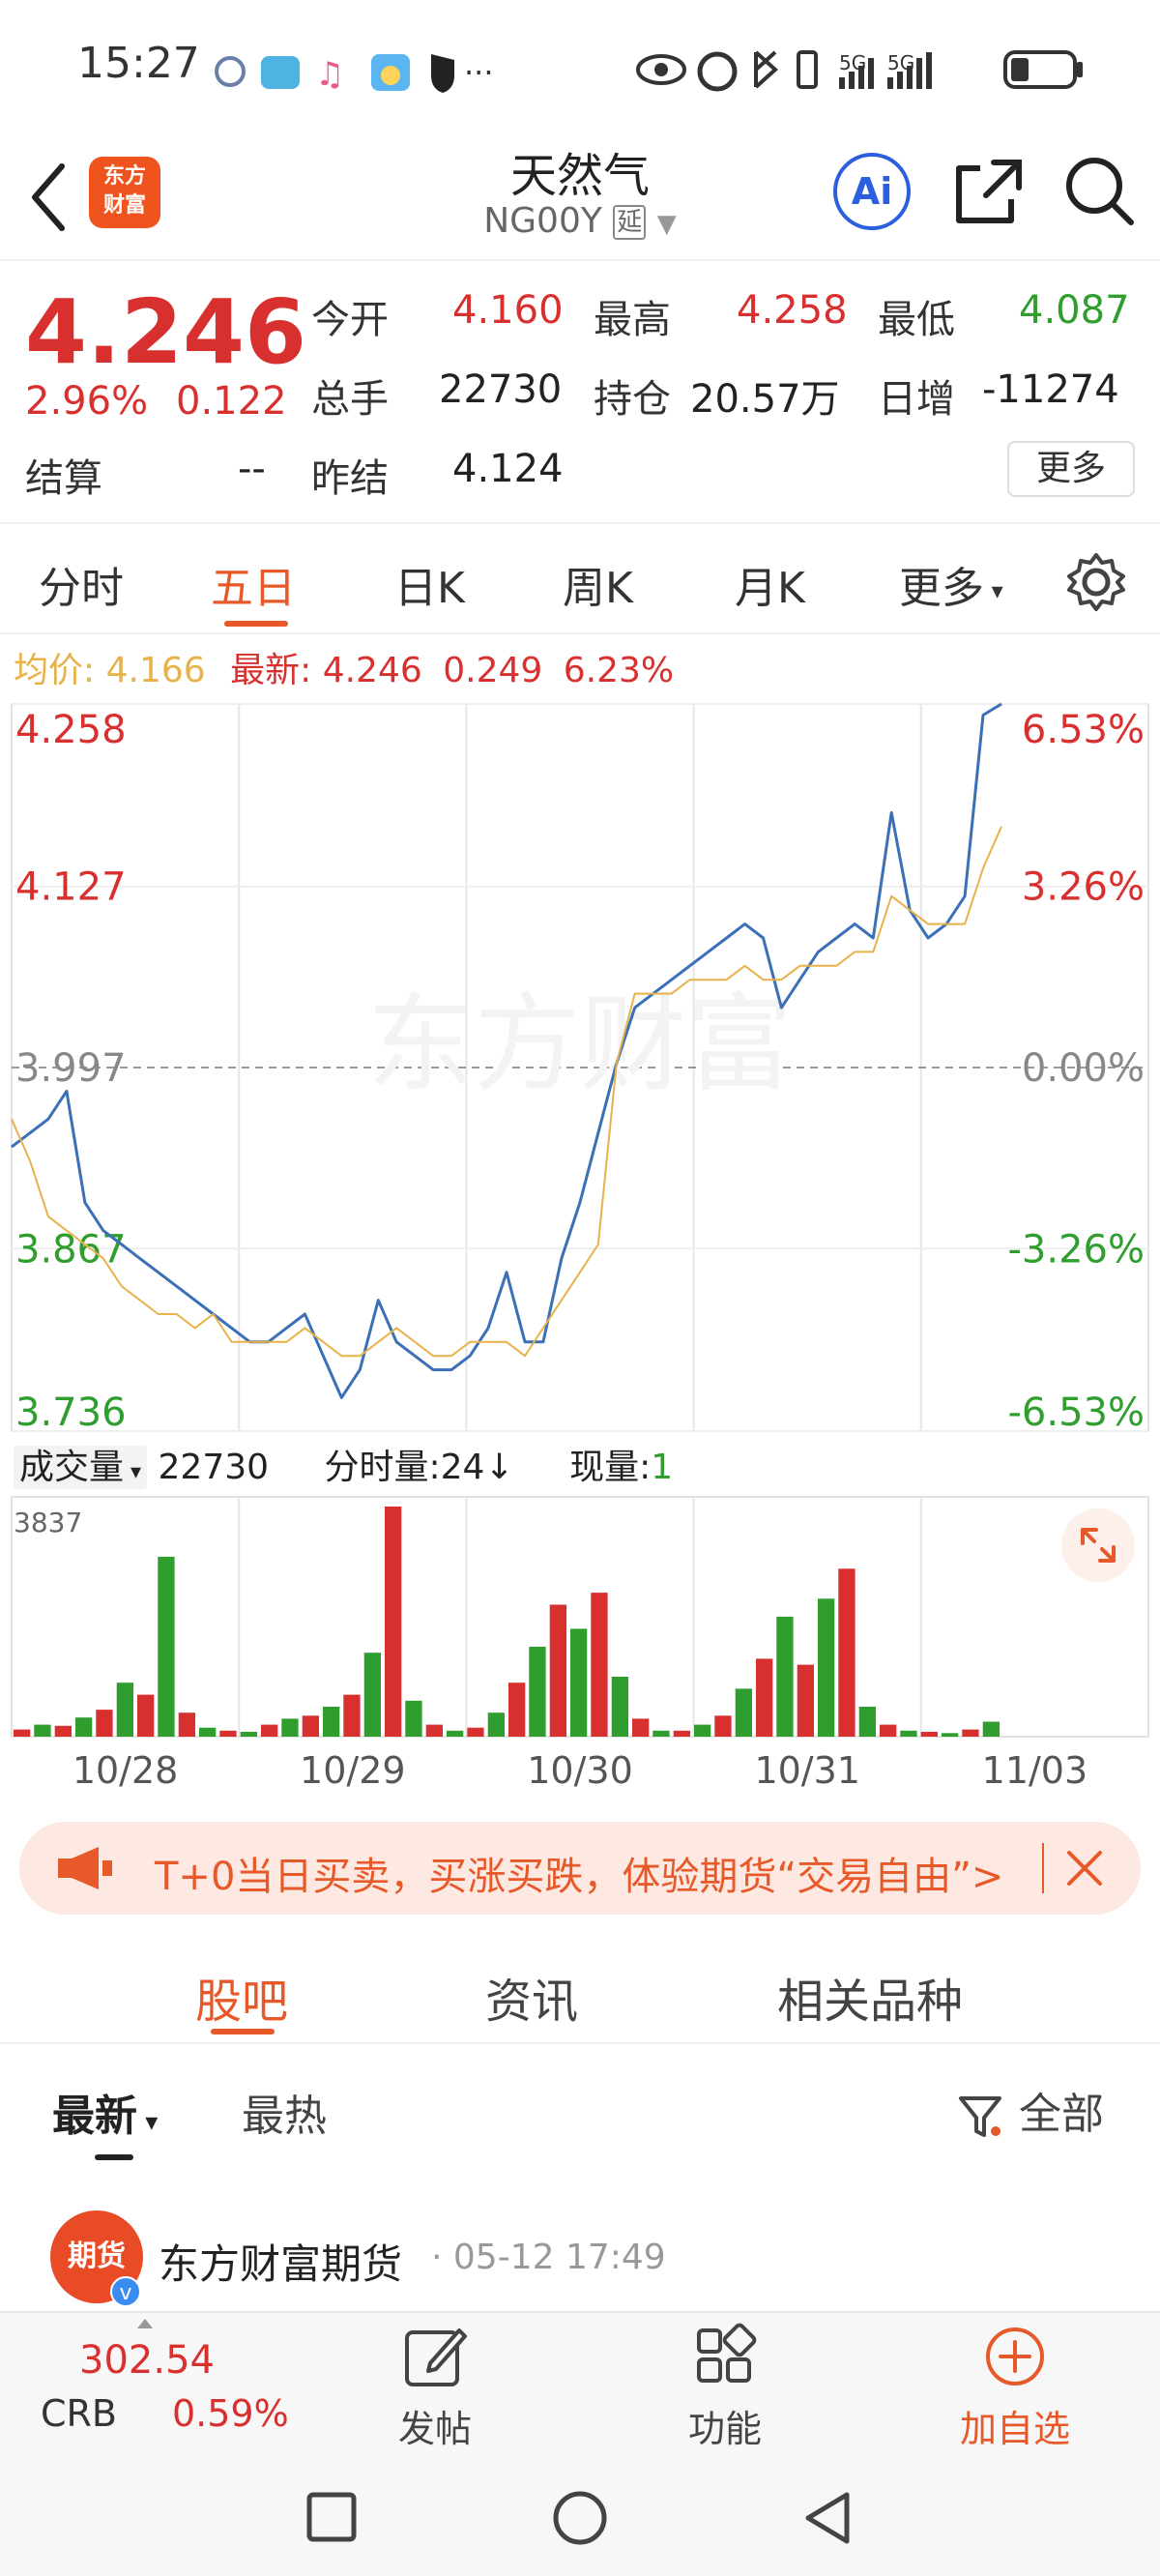 The image size is (1160, 2576). I want to click on search-icon, so click(1100, 191).